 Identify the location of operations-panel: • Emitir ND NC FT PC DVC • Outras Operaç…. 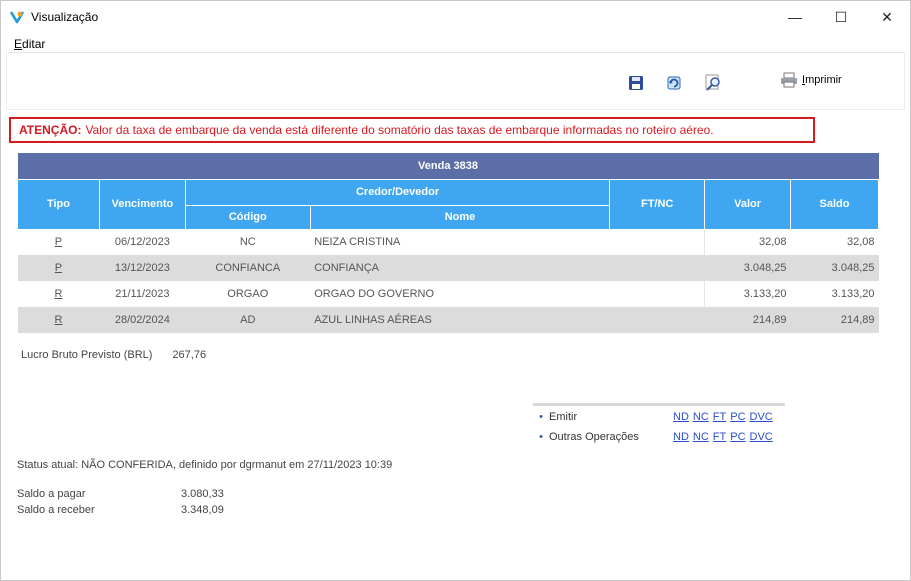
(659, 424).